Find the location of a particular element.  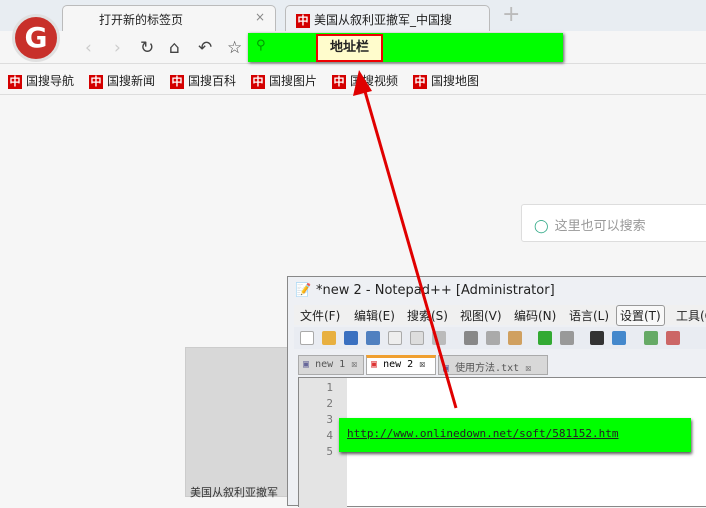

annotation-arrow is located at coordinates (405, 239).